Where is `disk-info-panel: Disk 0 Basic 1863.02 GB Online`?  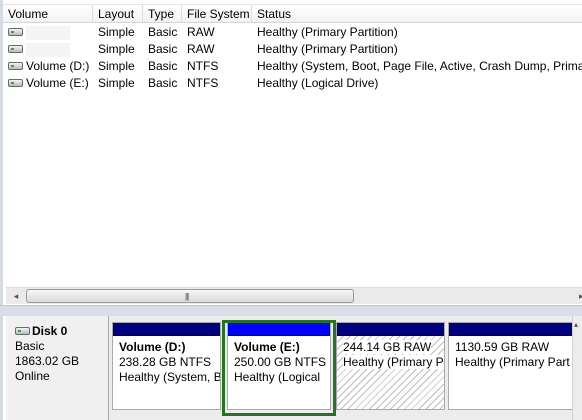
disk-info-panel: Disk 0 Basic 1863.02 GB Online is located at coordinates (57, 368).